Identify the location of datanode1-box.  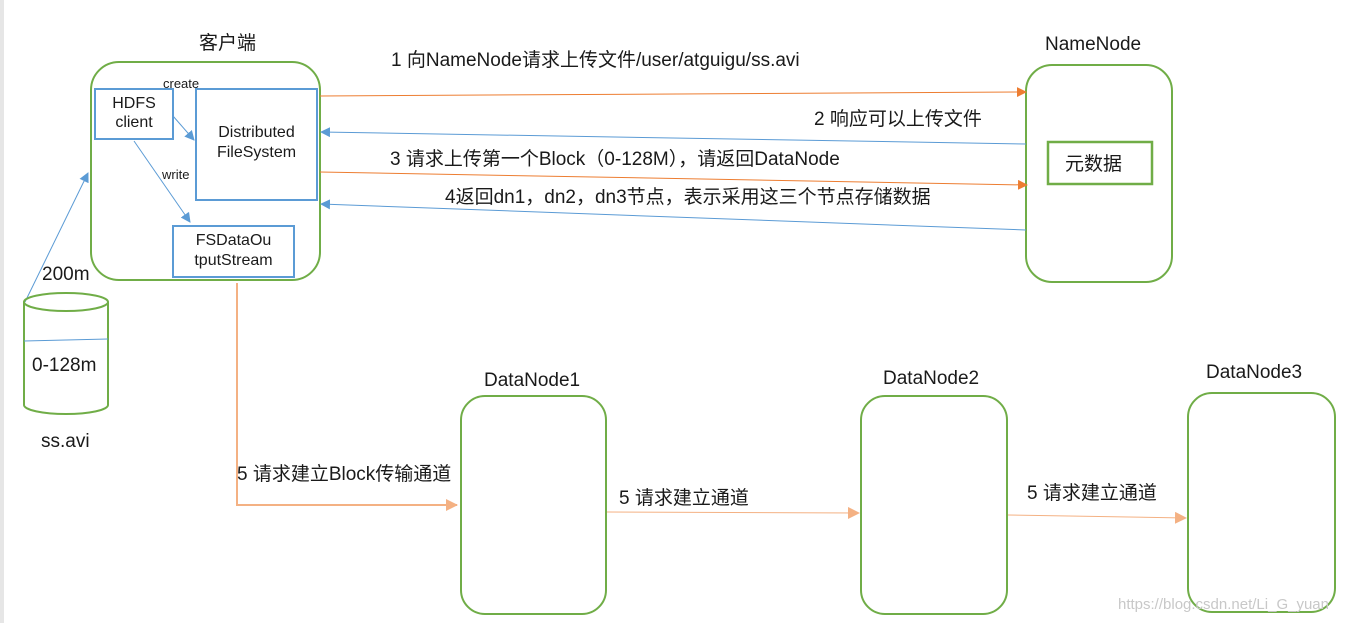
(533, 505).